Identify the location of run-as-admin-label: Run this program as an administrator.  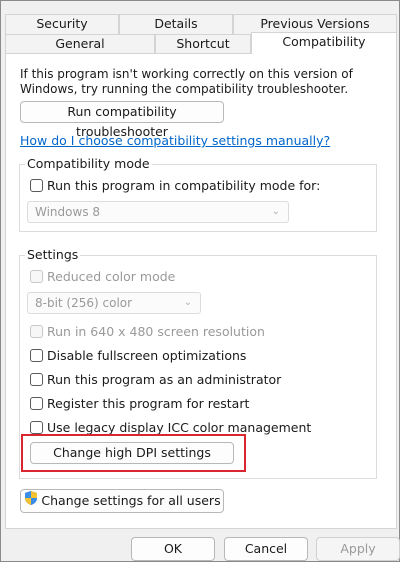
(164, 379).